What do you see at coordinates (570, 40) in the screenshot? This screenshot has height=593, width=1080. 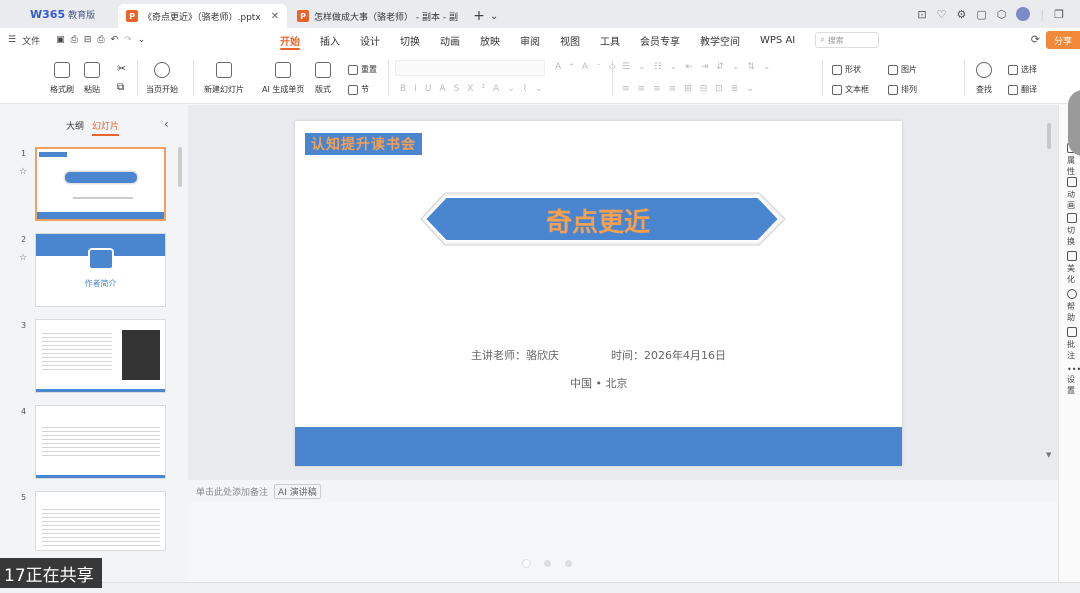 I see `tab-view: 视图` at bounding box center [570, 40].